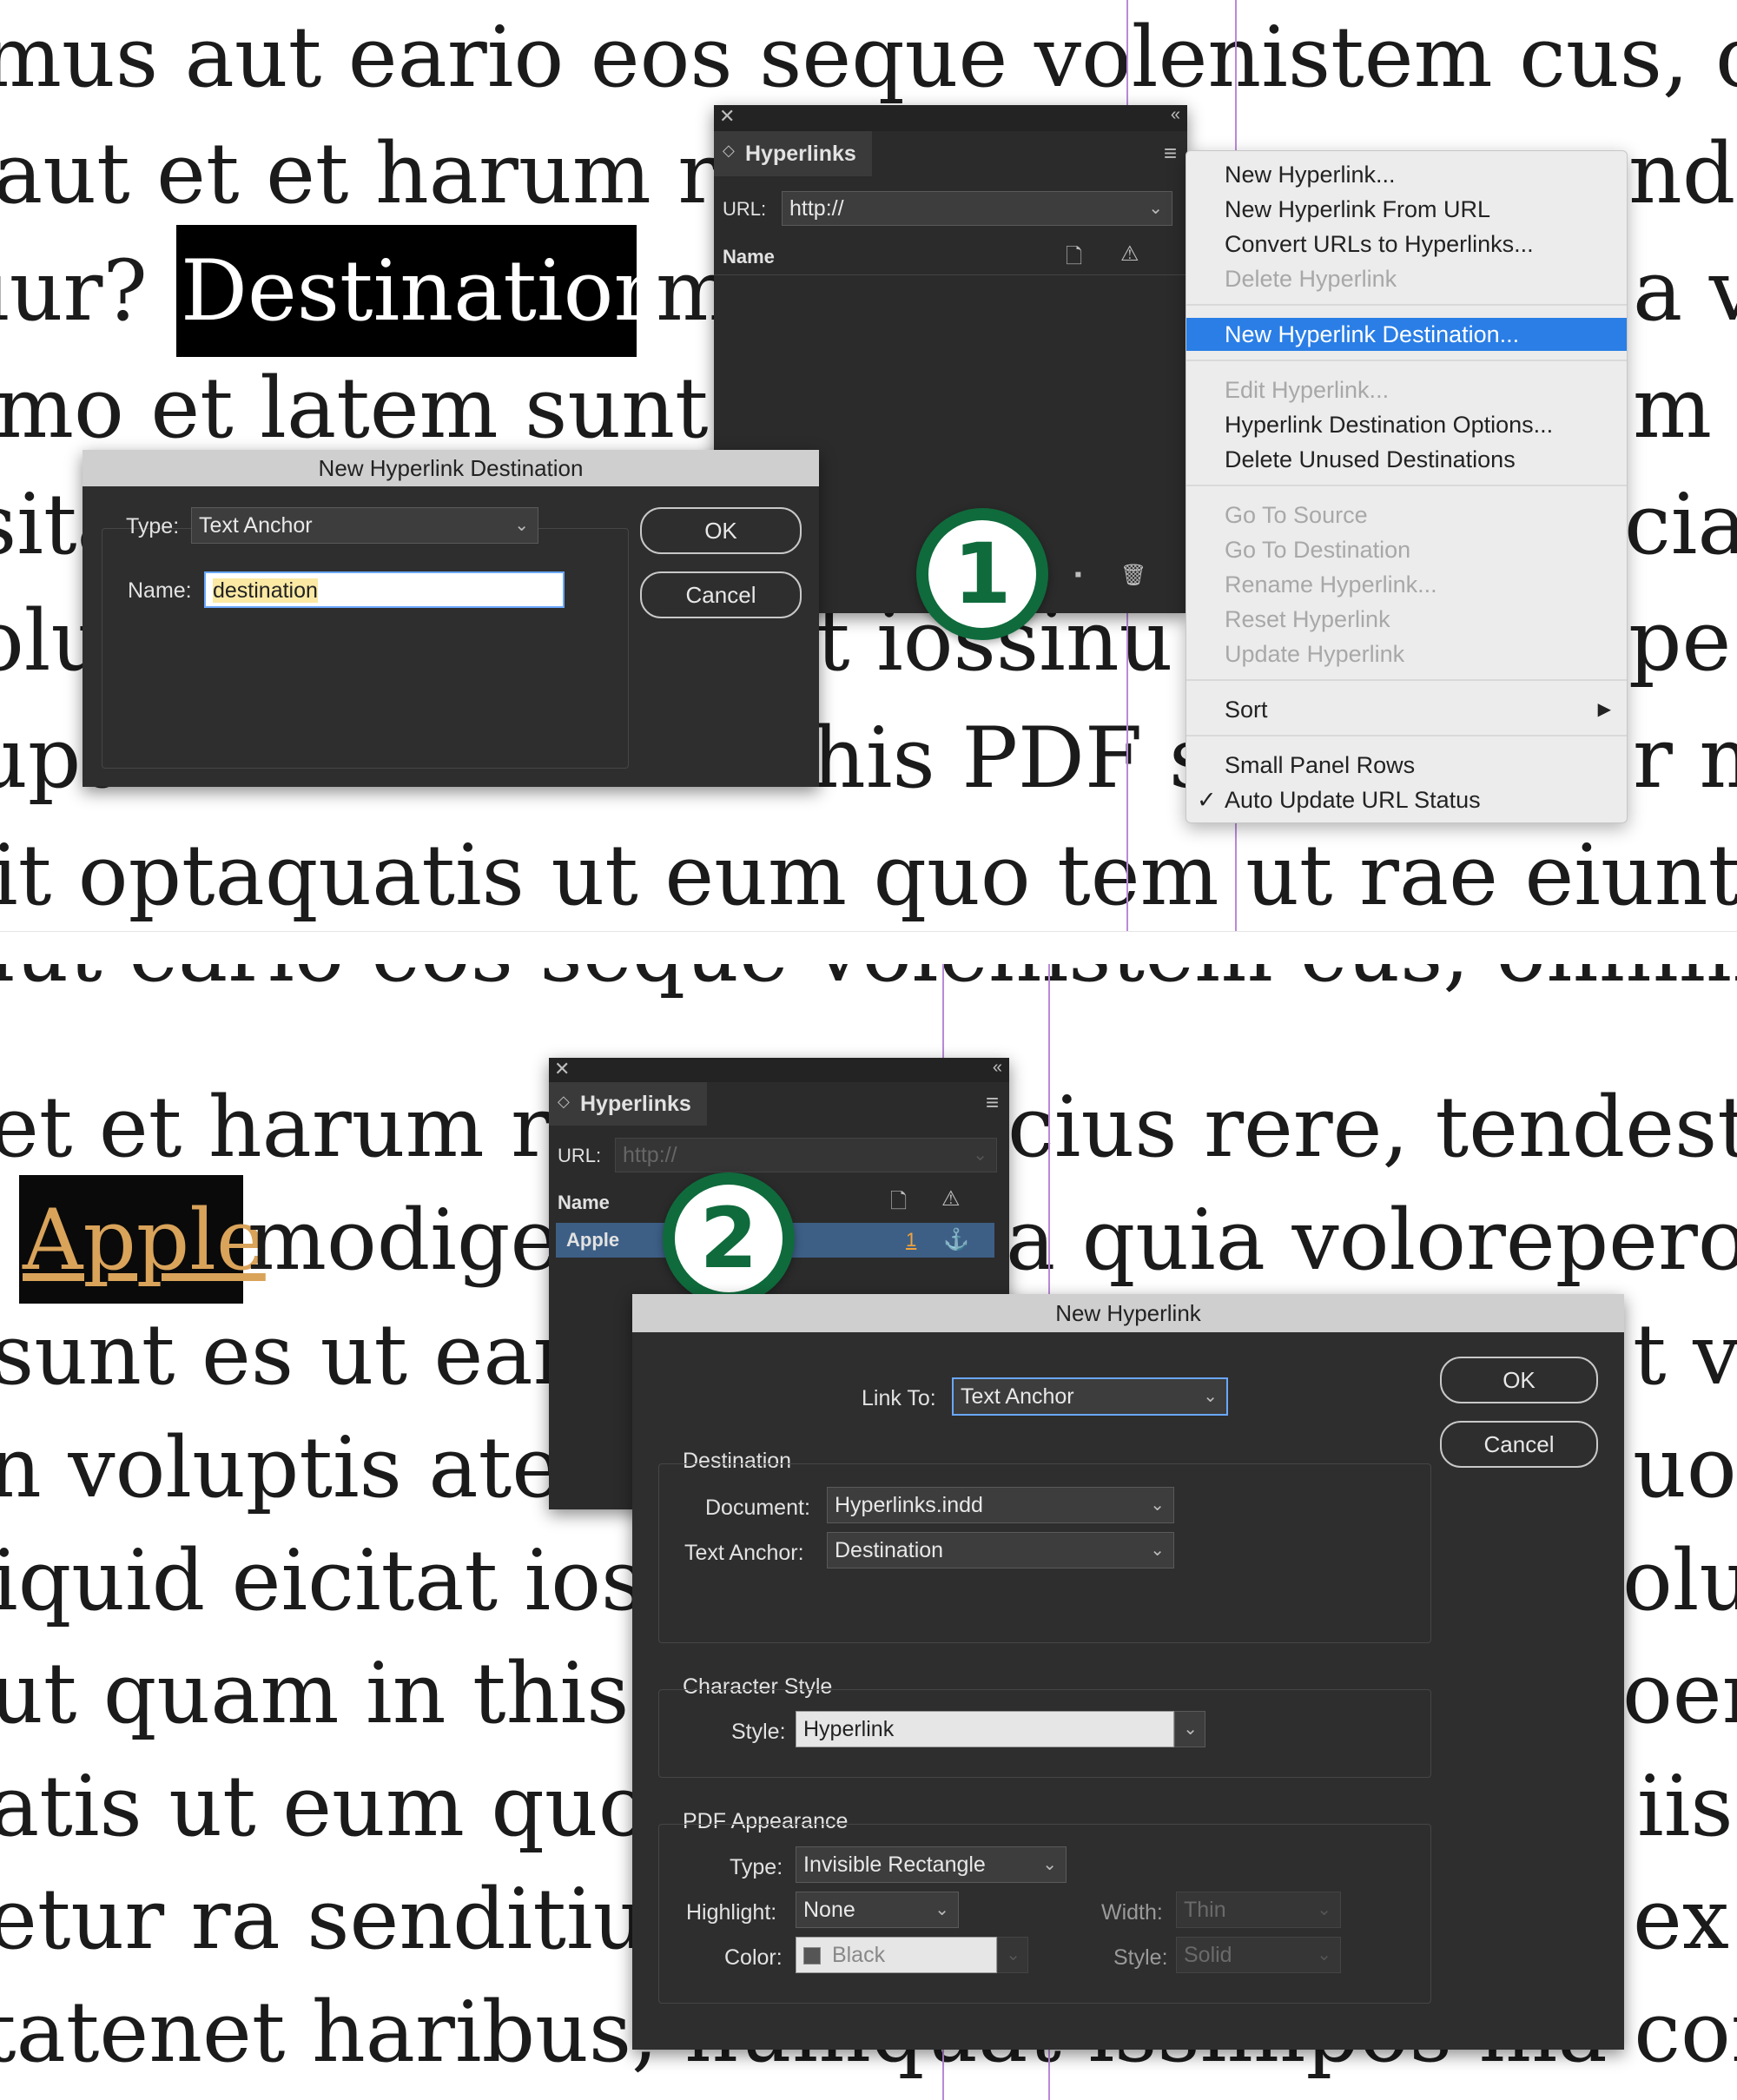 Image resolution: width=1737 pixels, height=2100 pixels. Describe the element at coordinates (1406, 765) in the screenshot. I see `menu-item-small-panel-rows: Small Panel Rows` at that location.